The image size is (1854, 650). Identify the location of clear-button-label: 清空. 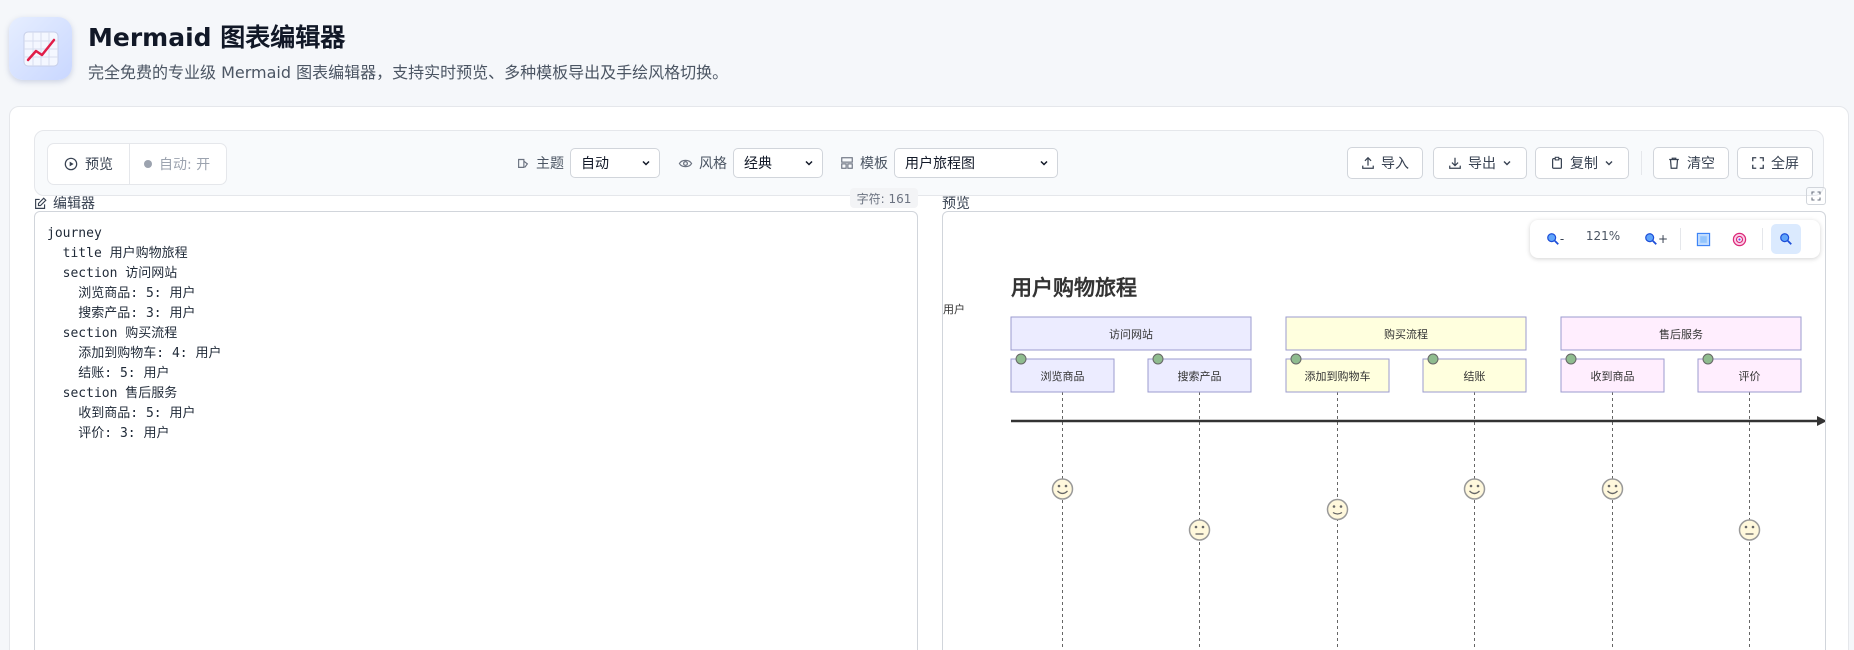
(1701, 164).